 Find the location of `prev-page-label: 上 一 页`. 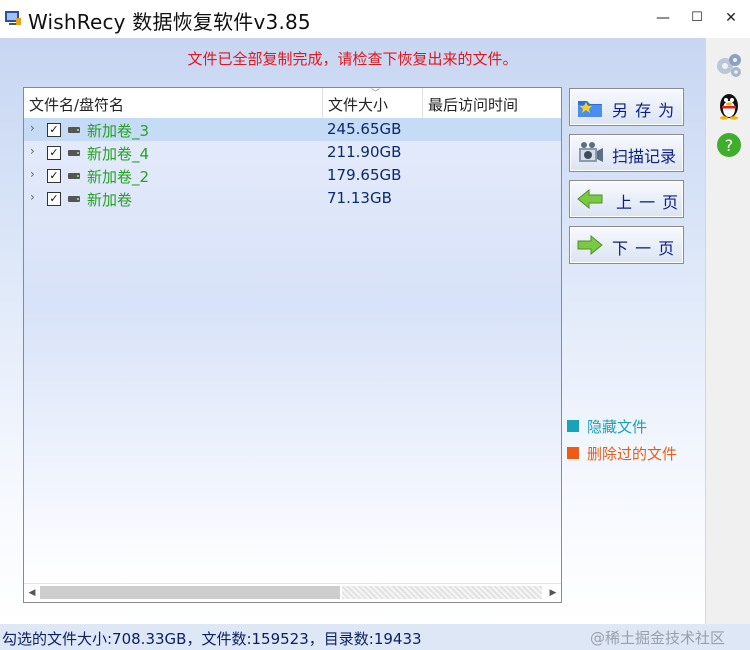

prev-page-label: 上 一 页 is located at coordinates (648, 202).